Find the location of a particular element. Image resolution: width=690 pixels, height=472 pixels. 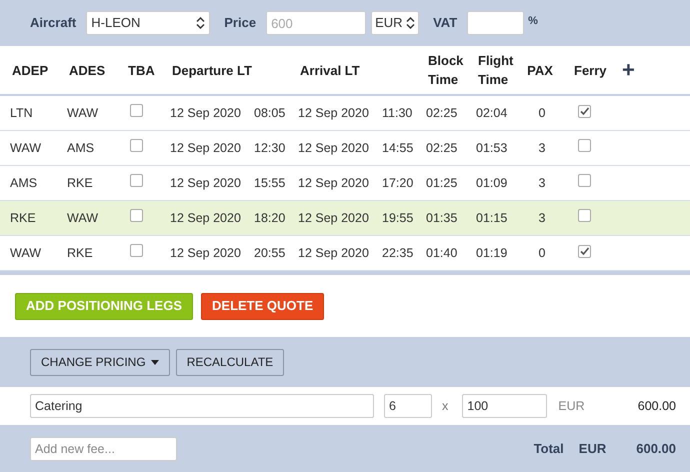

table-cell: 02:04 is located at coordinates (492, 113).